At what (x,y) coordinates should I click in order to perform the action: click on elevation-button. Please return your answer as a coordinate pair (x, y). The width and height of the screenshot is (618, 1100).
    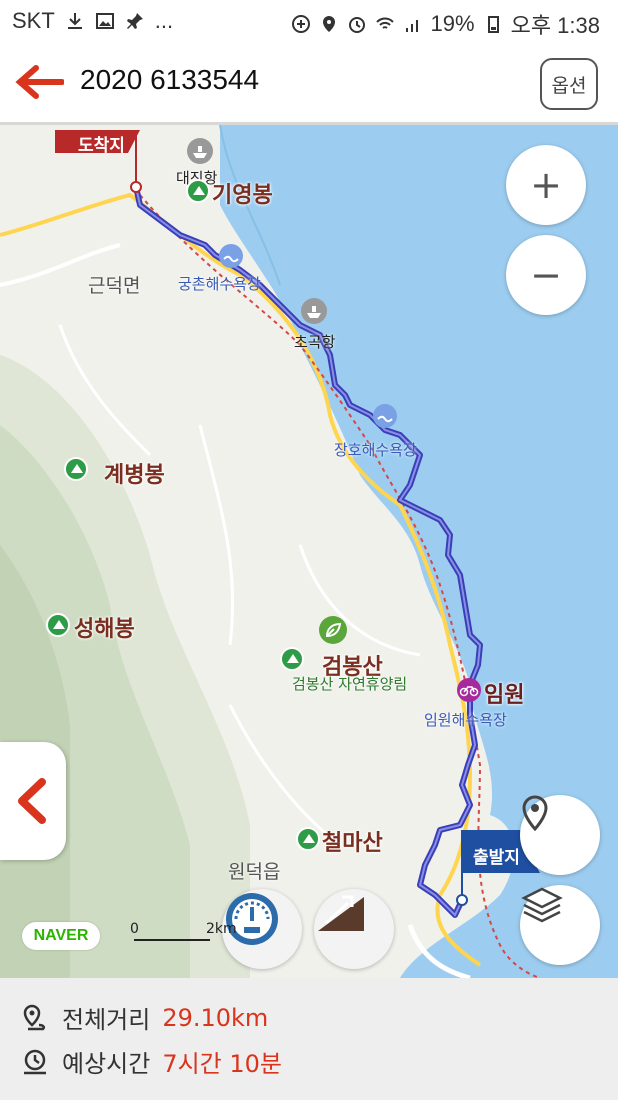
    Looking at the image, I should click on (354, 929).